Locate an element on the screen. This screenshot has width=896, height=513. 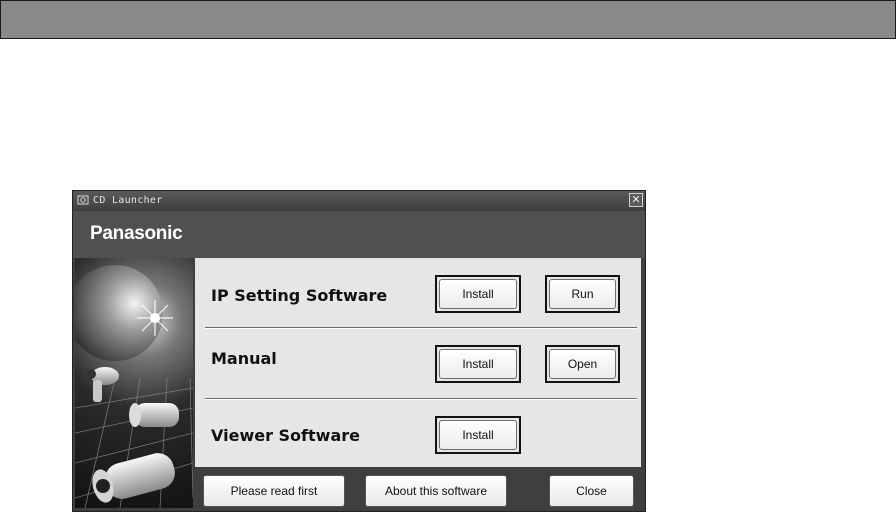
install-ip-setting-button: Install is located at coordinates (478, 294).